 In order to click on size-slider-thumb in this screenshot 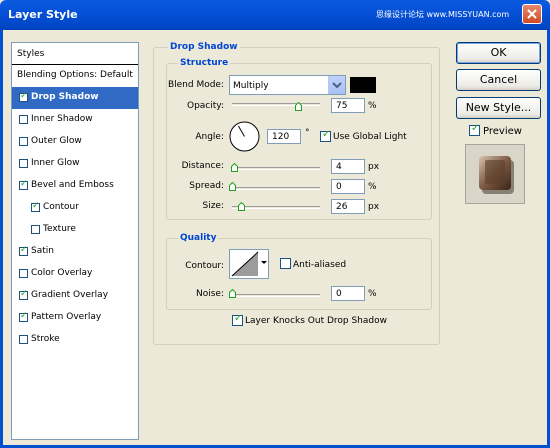, I will do `click(242, 206)`.